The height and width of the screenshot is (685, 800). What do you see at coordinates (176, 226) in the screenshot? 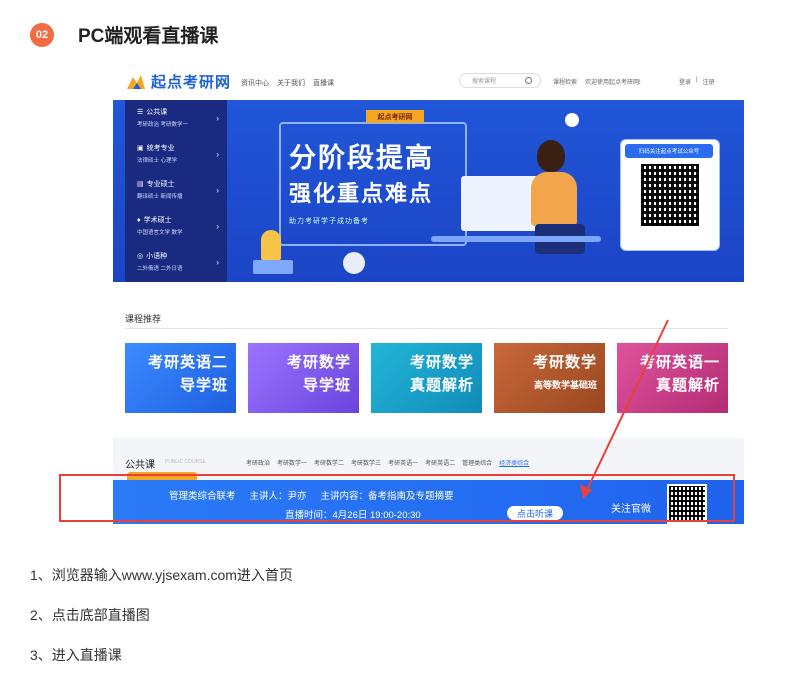
I see `menu-item-academic: ♦ 学术硕士 中国语言文学 数学 ›` at bounding box center [176, 226].